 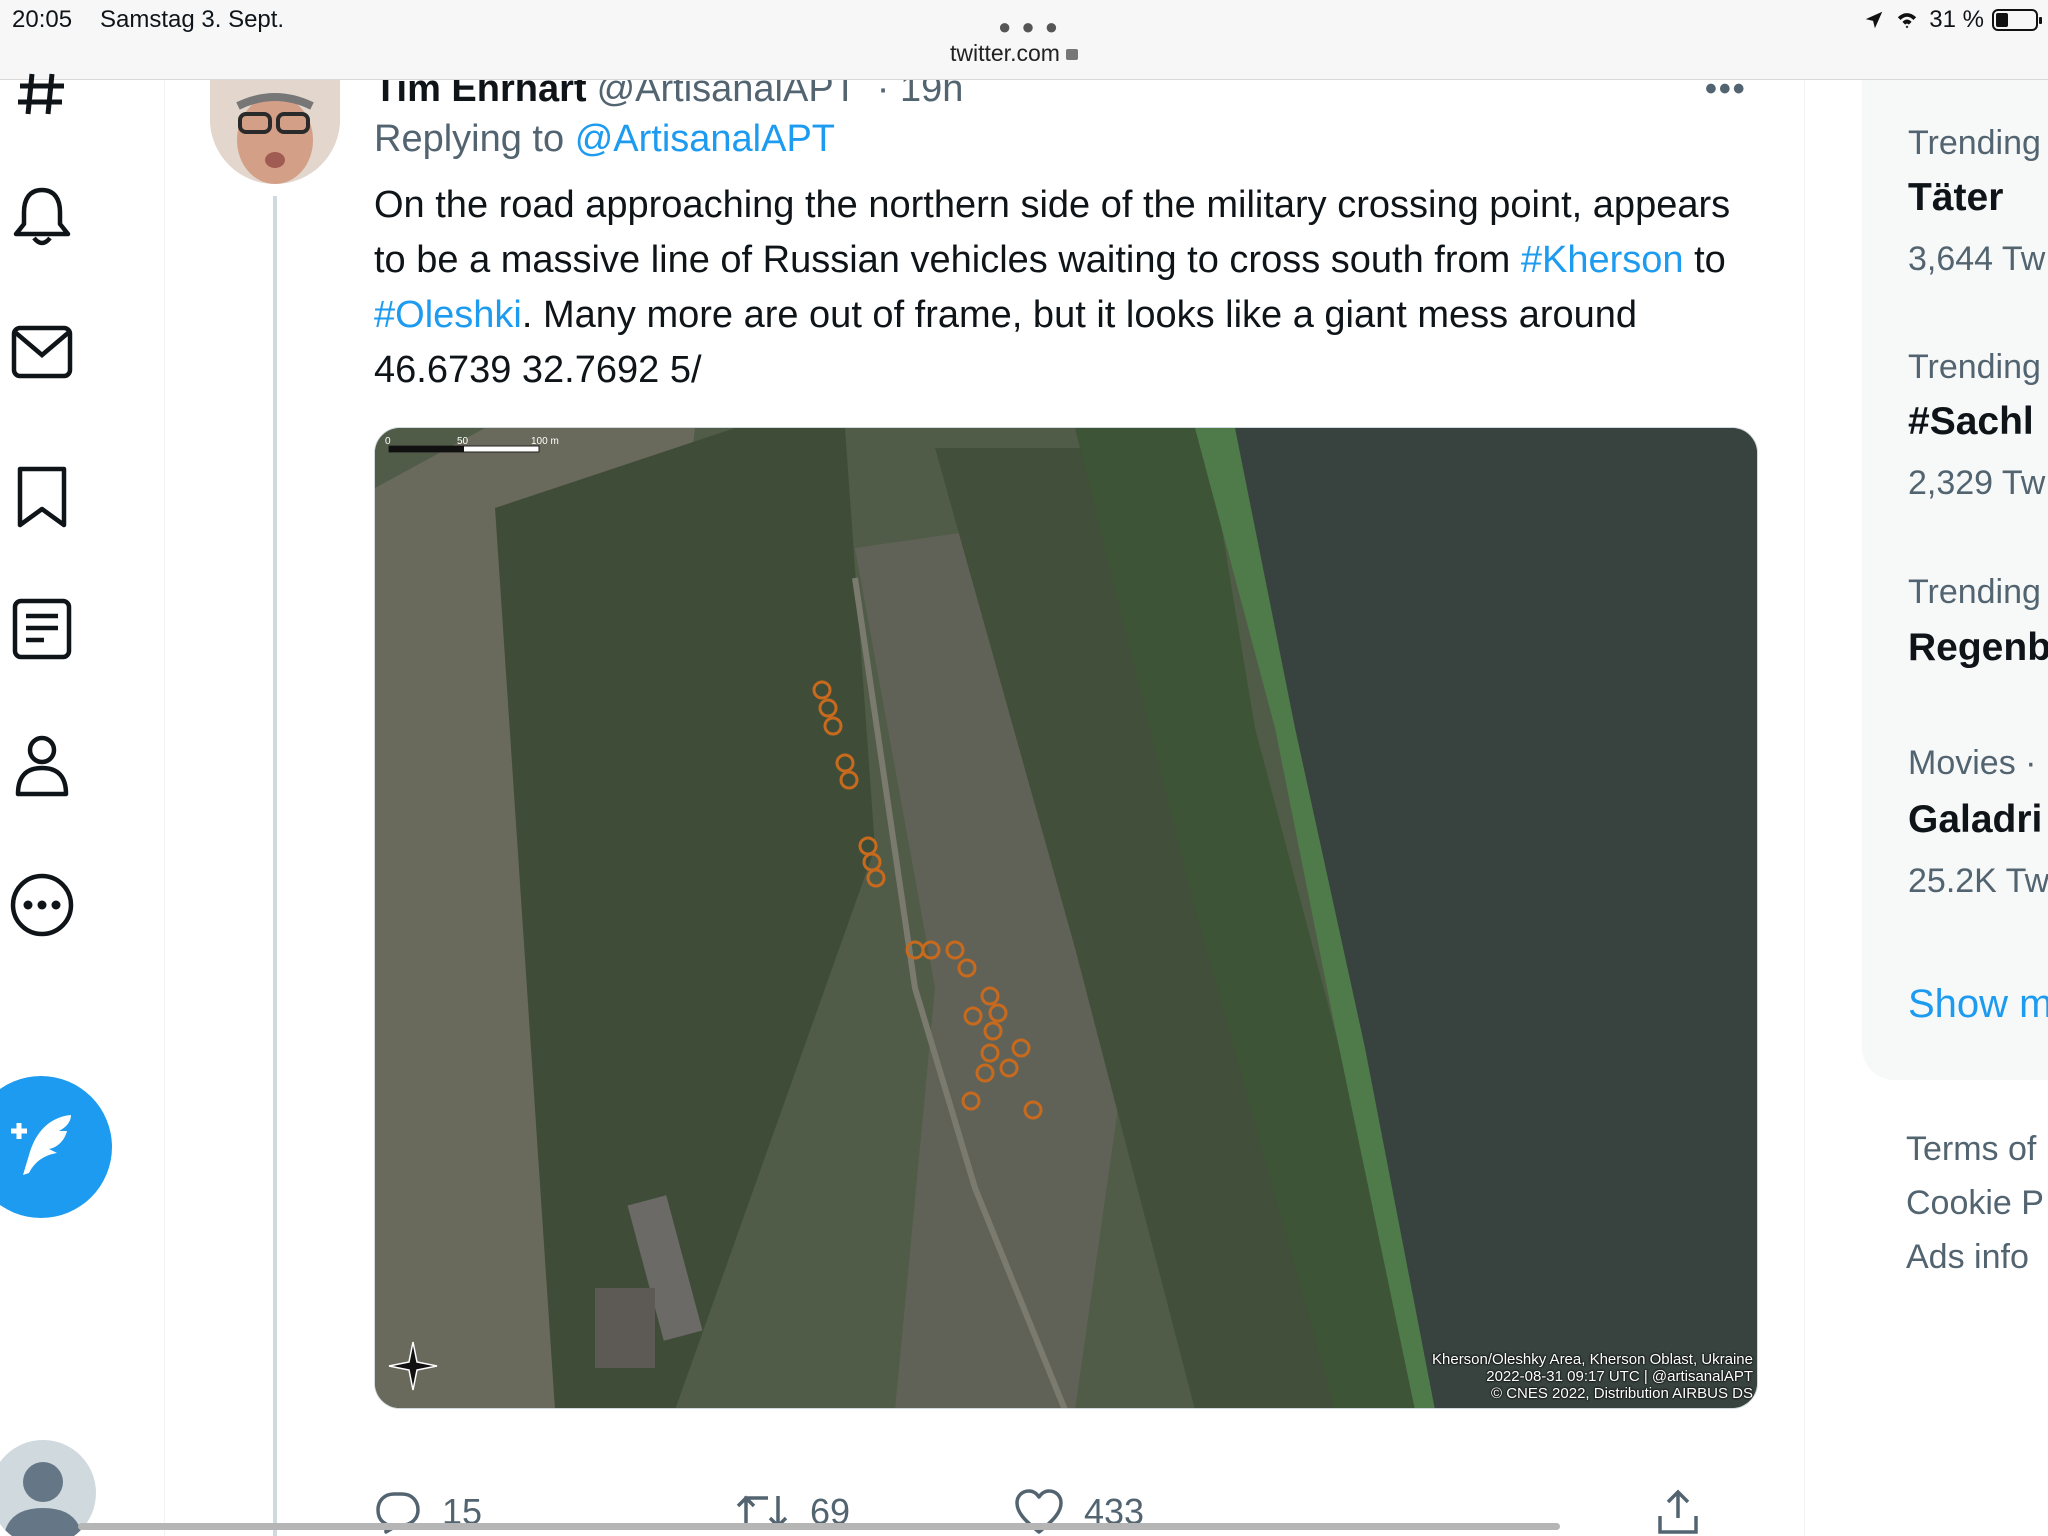 What do you see at coordinates (1972, 763) in the screenshot?
I see `trend-category: Movies ·` at bounding box center [1972, 763].